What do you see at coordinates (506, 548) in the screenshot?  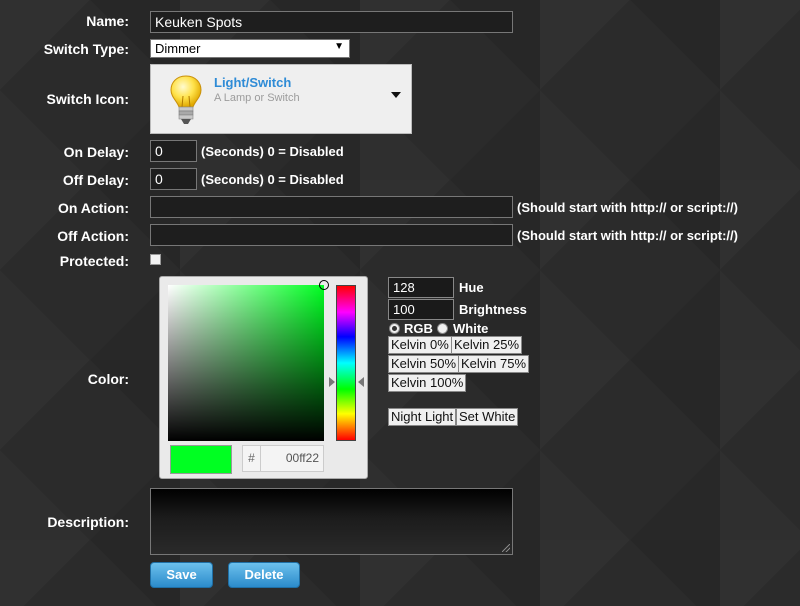 I see `resize-grip-icon` at bounding box center [506, 548].